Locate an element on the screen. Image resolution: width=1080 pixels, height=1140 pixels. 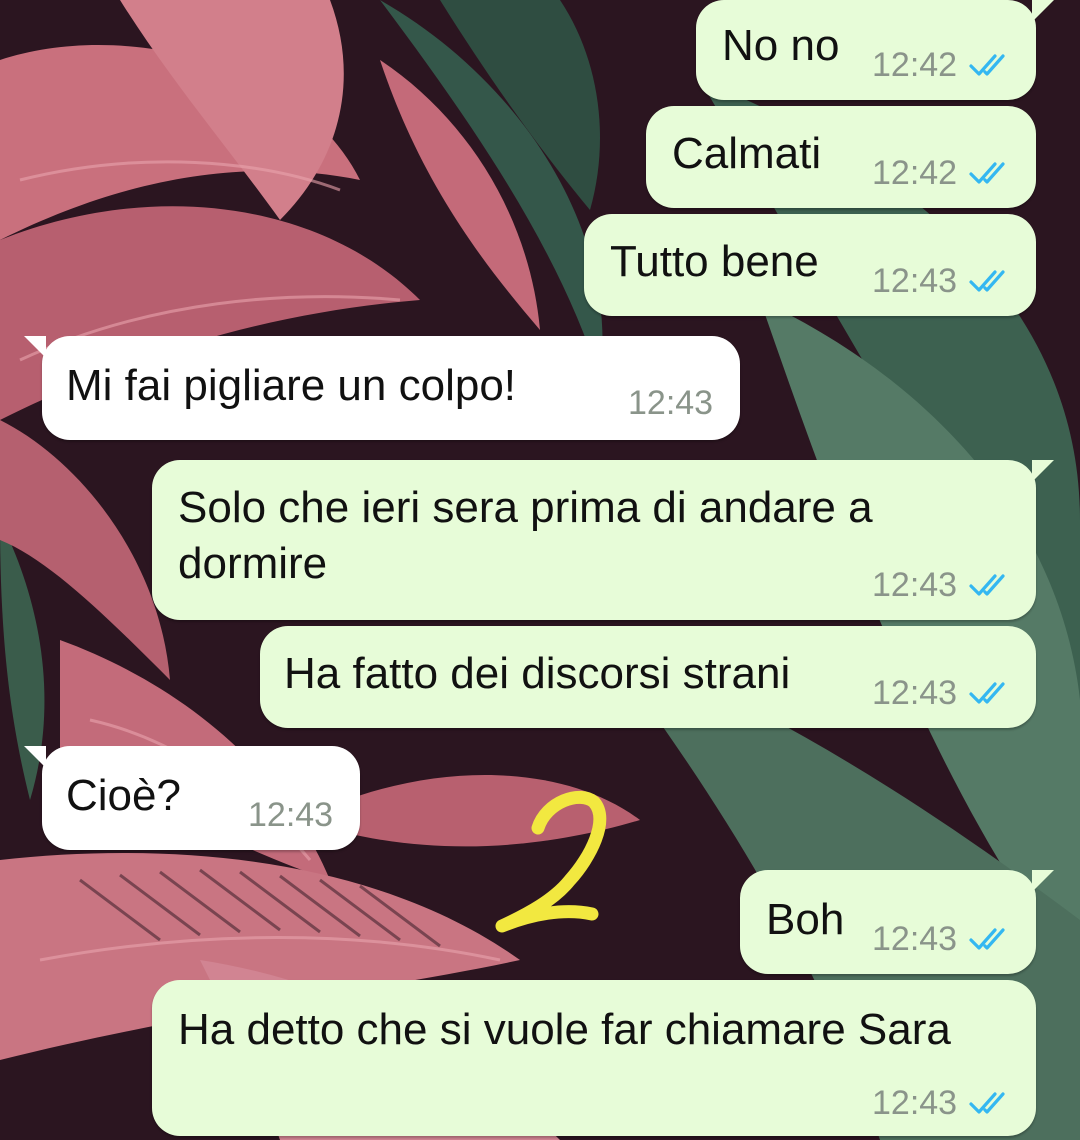
message-text: Calmati is located at coordinates (747, 153).